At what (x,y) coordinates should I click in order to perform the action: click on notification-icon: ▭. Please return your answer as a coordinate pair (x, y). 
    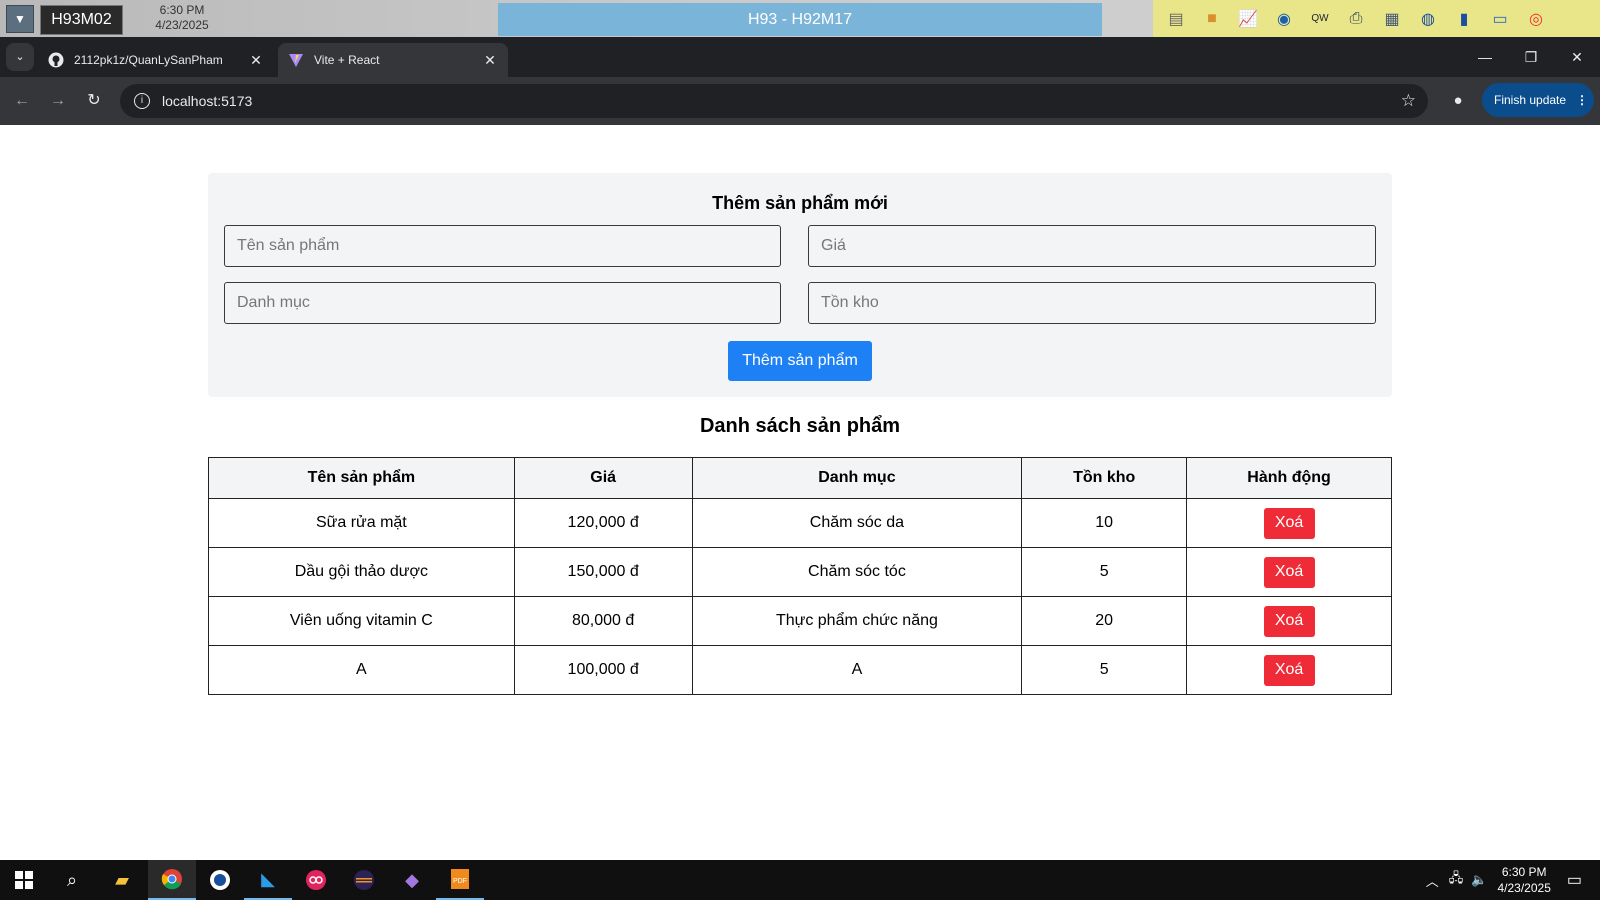
    Looking at the image, I should click on (1574, 880).